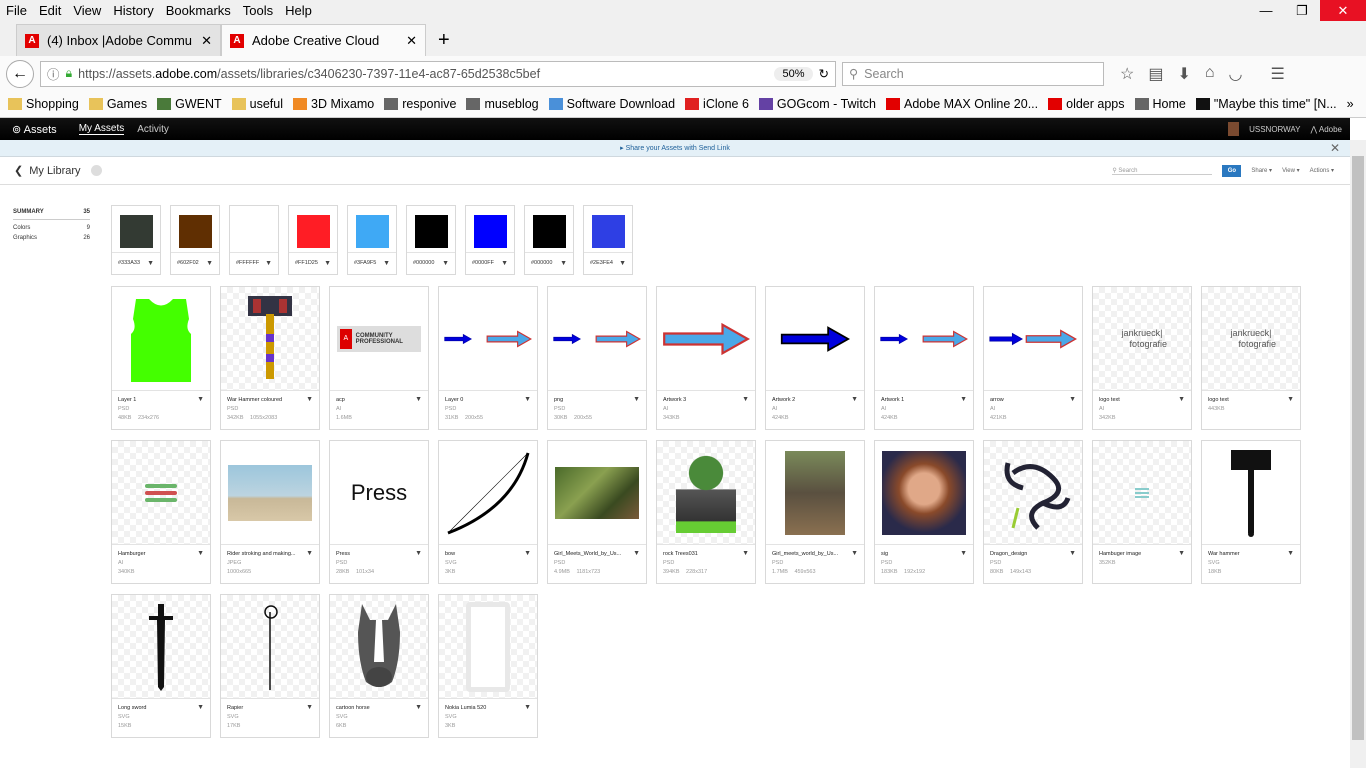 The image size is (1366, 768). What do you see at coordinates (608, 240) in the screenshot?
I see `color-swatch-card: #2E3FE4 ▼` at bounding box center [608, 240].